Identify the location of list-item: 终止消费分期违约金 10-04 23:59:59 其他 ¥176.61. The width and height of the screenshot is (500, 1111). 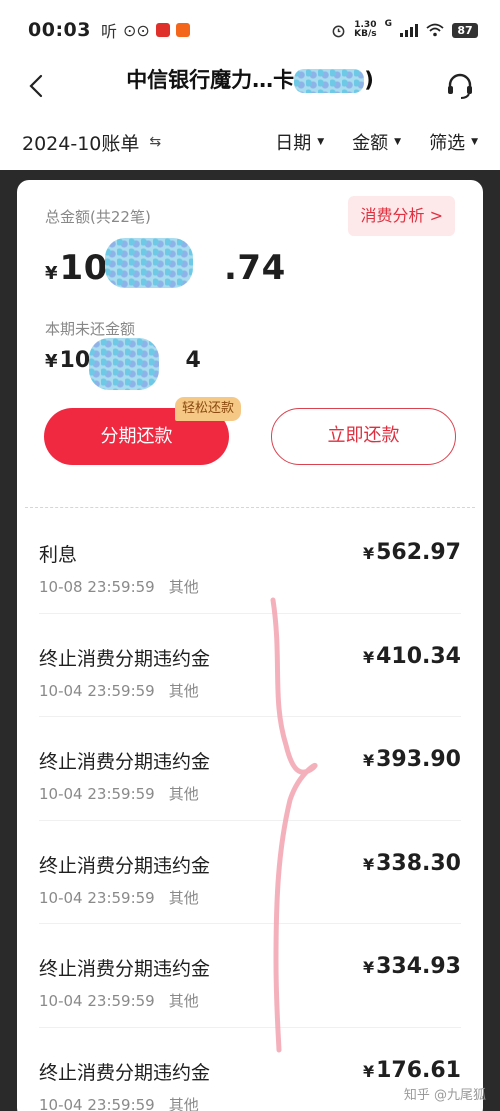
(250, 1069).